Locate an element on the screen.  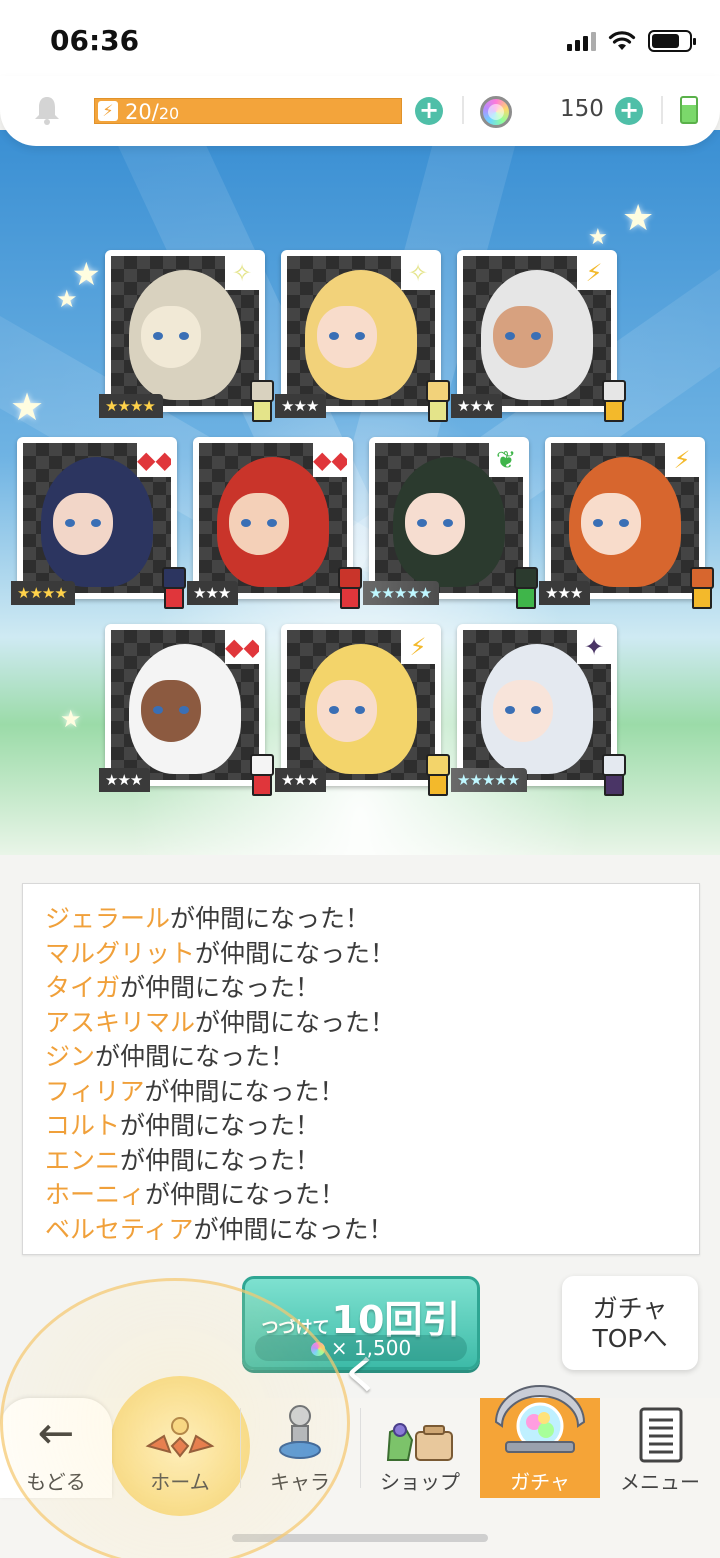
nav-back-label: もどる is located at coordinates (56, 1482).